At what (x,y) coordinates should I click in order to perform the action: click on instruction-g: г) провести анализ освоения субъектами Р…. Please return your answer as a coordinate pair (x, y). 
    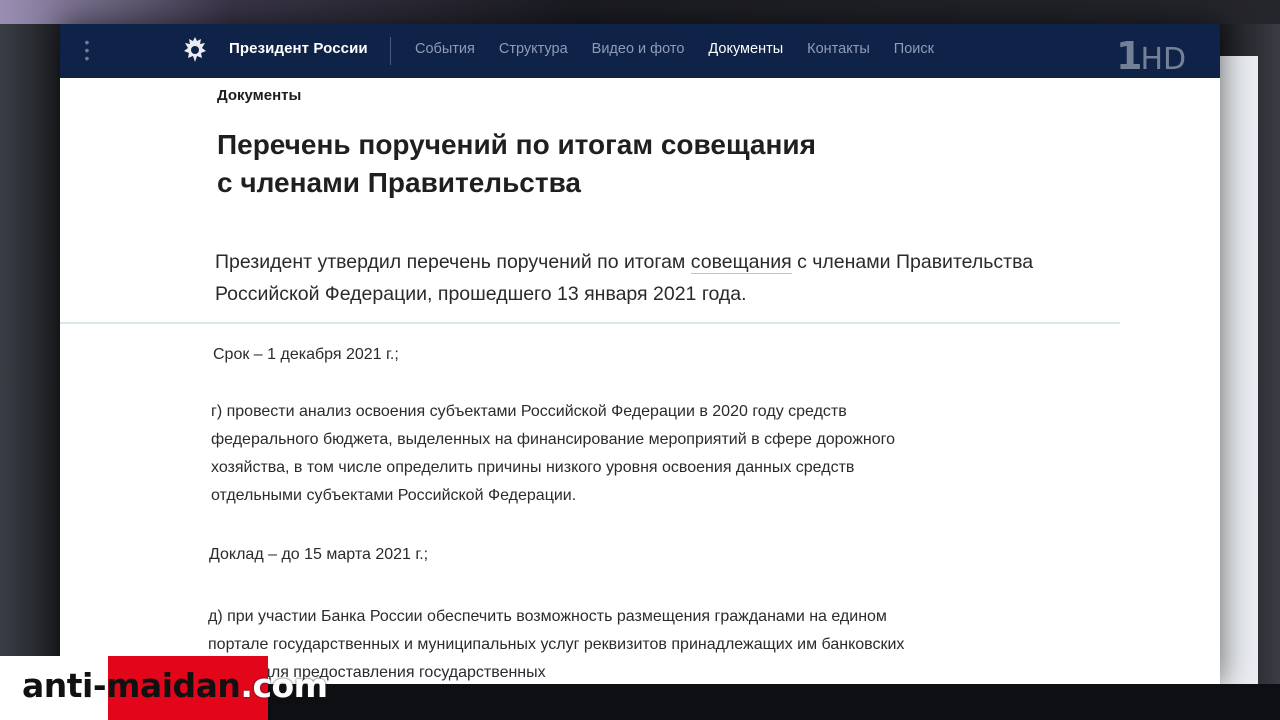
    Looking at the image, I should click on (553, 453).